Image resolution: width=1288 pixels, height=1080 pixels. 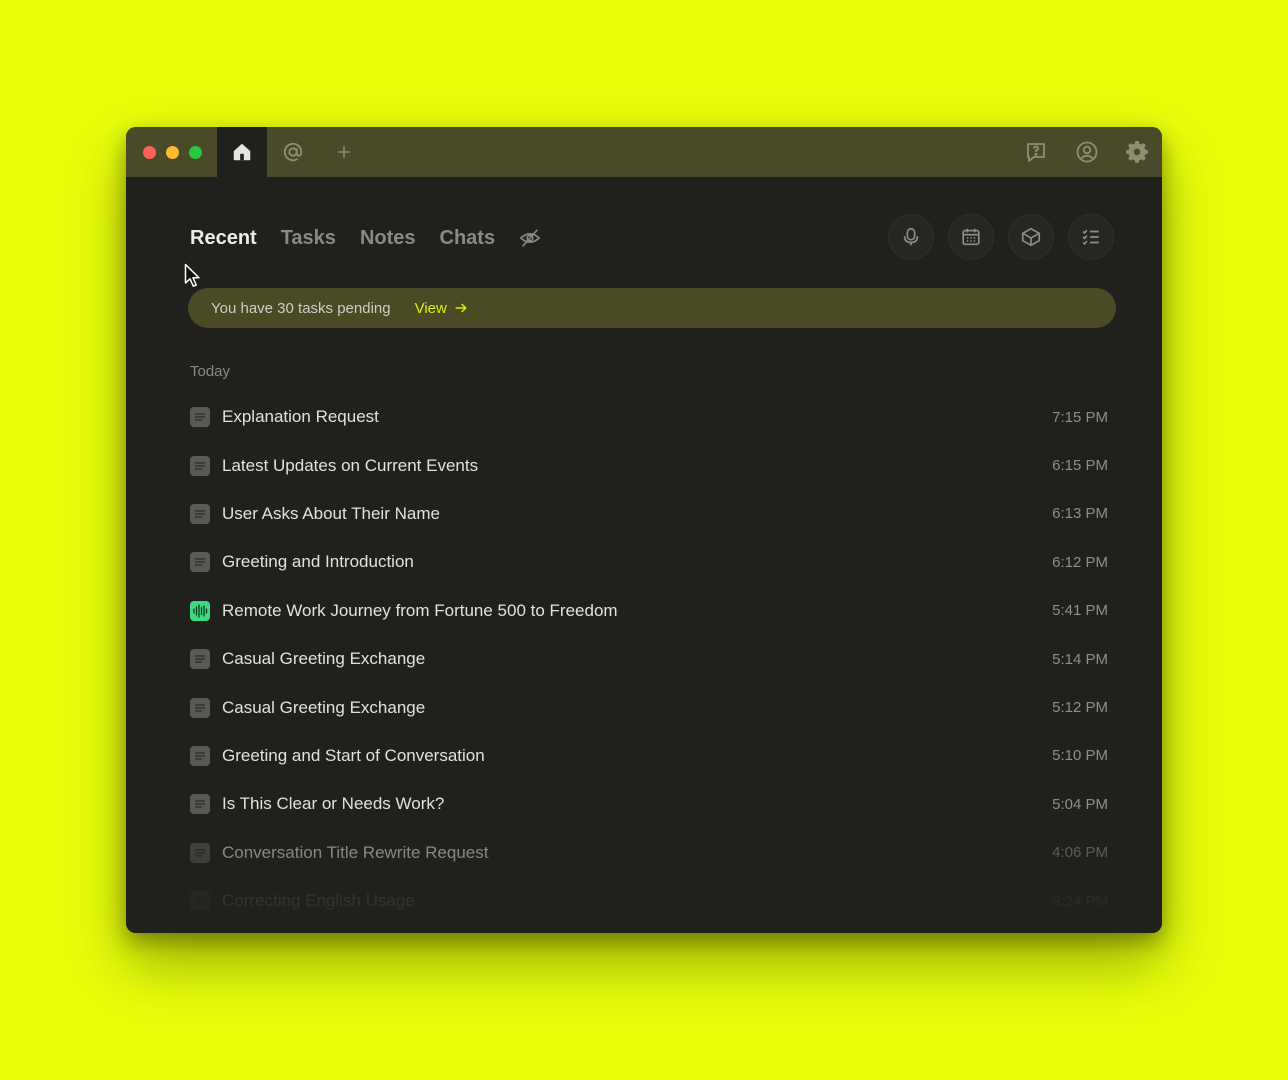 I want to click on account-button, so click(x=1087, y=152).